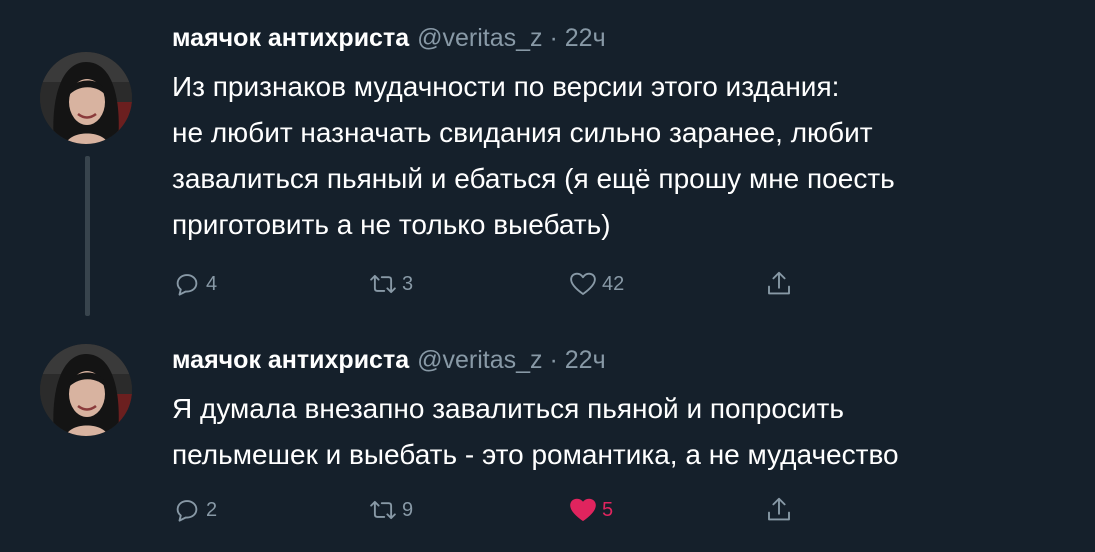  What do you see at coordinates (492, 510) in the screenshot?
I see `tweet-actions: 2 9 5` at bounding box center [492, 510].